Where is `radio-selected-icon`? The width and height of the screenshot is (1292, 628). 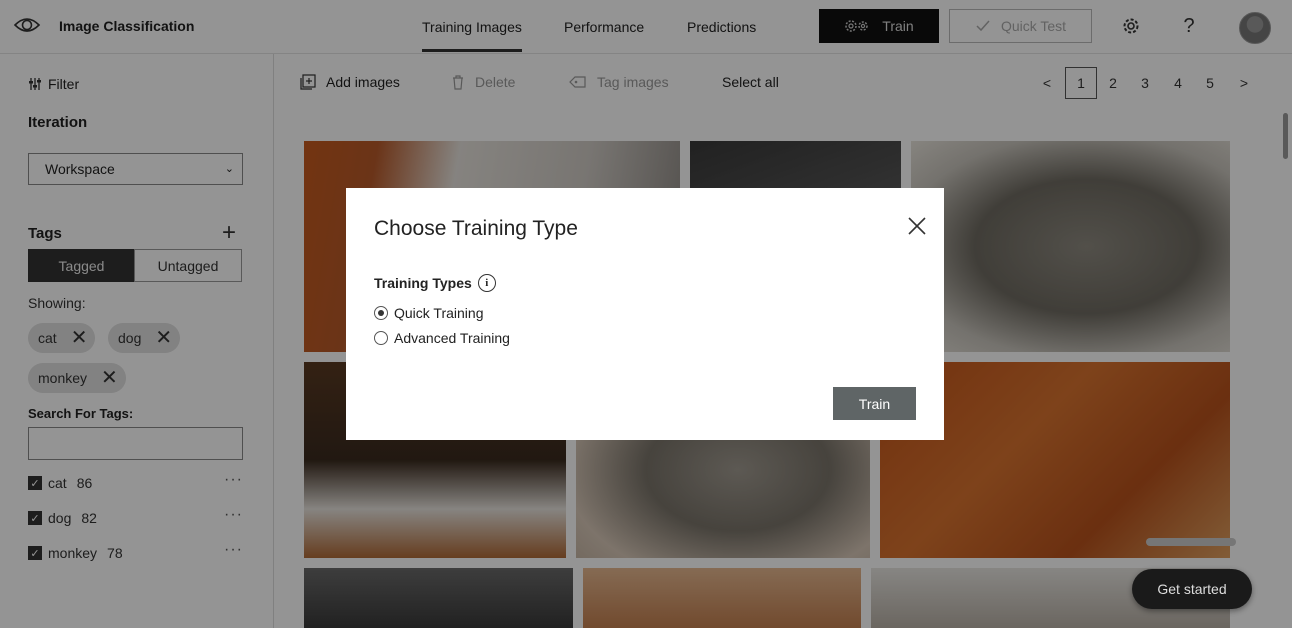
radio-selected-icon is located at coordinates (381, 313).